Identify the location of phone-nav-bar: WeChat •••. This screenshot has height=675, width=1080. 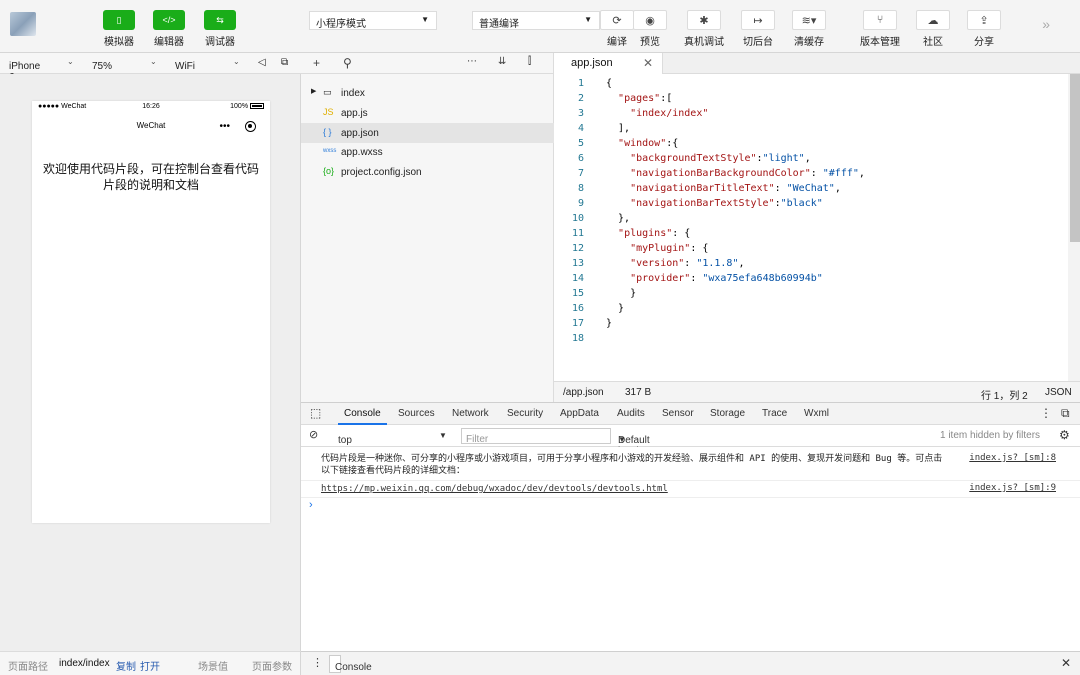
(151, 128).